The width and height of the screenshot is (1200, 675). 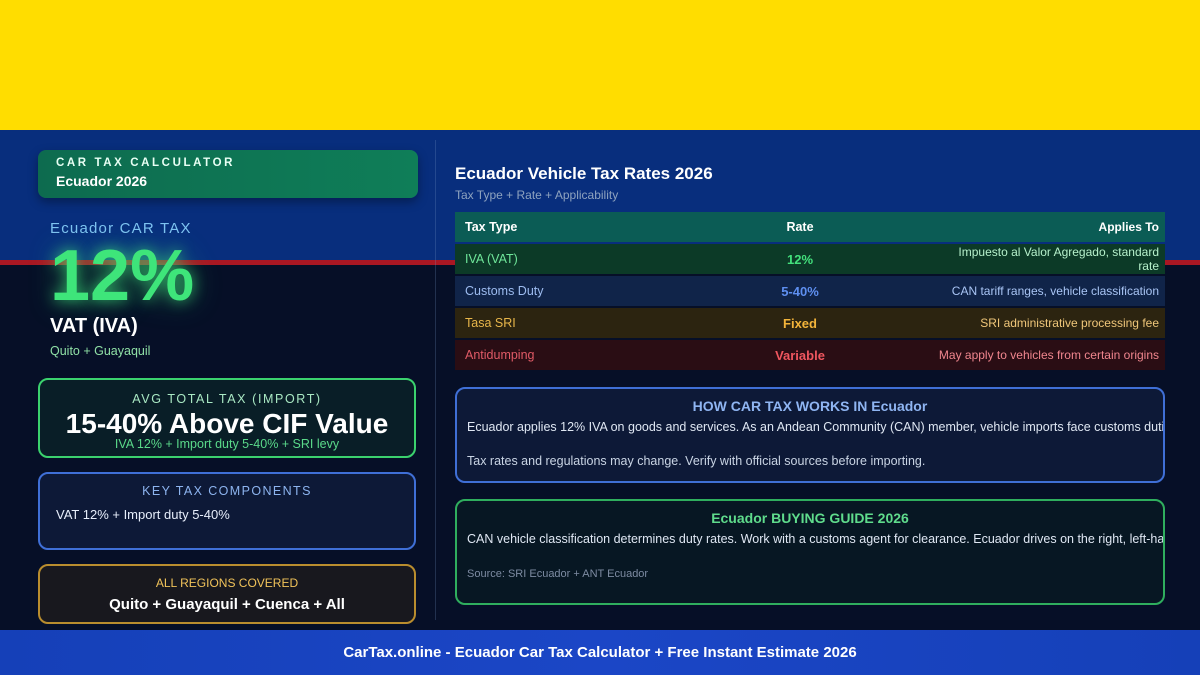 What do you see at coordinates (227, 583) in the screenshot?
I see `regions-kicker: ALL REGIONS COVERED` at bounding box center [227, 583].